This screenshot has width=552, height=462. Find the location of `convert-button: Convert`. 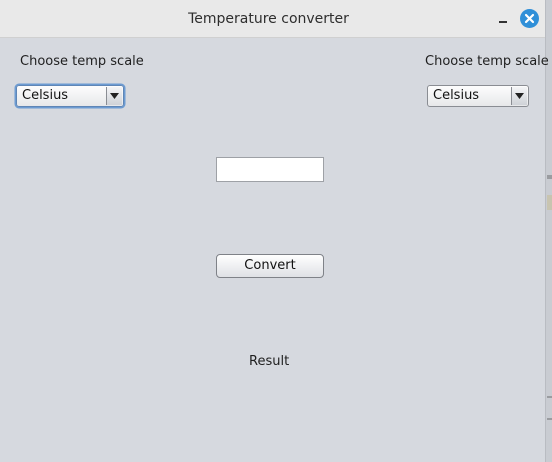

convert-button: Convert is located at coordinates (270, 266).